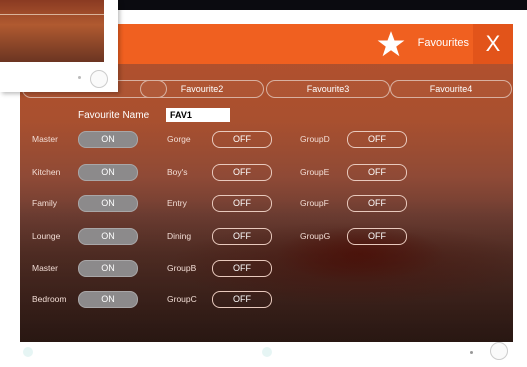 Image resolution: width=527 pixels, height=367 pixels. What do you see at coordinates (377, 236) in the screenshot?
I see `toggle-groupg: OFF` at bounding box center [377, 236].